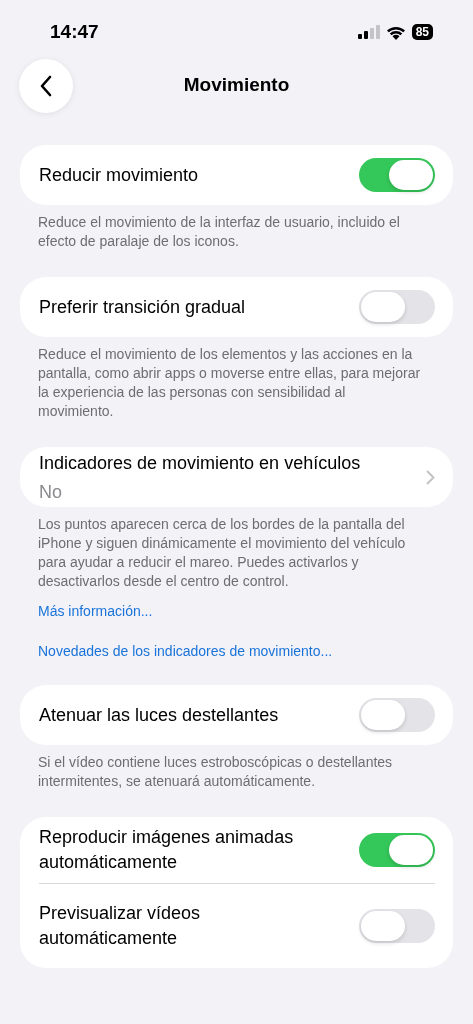  Describe the element at coordinates (422, 32) in the screenshot. I see `battery-level: 85` at that location.